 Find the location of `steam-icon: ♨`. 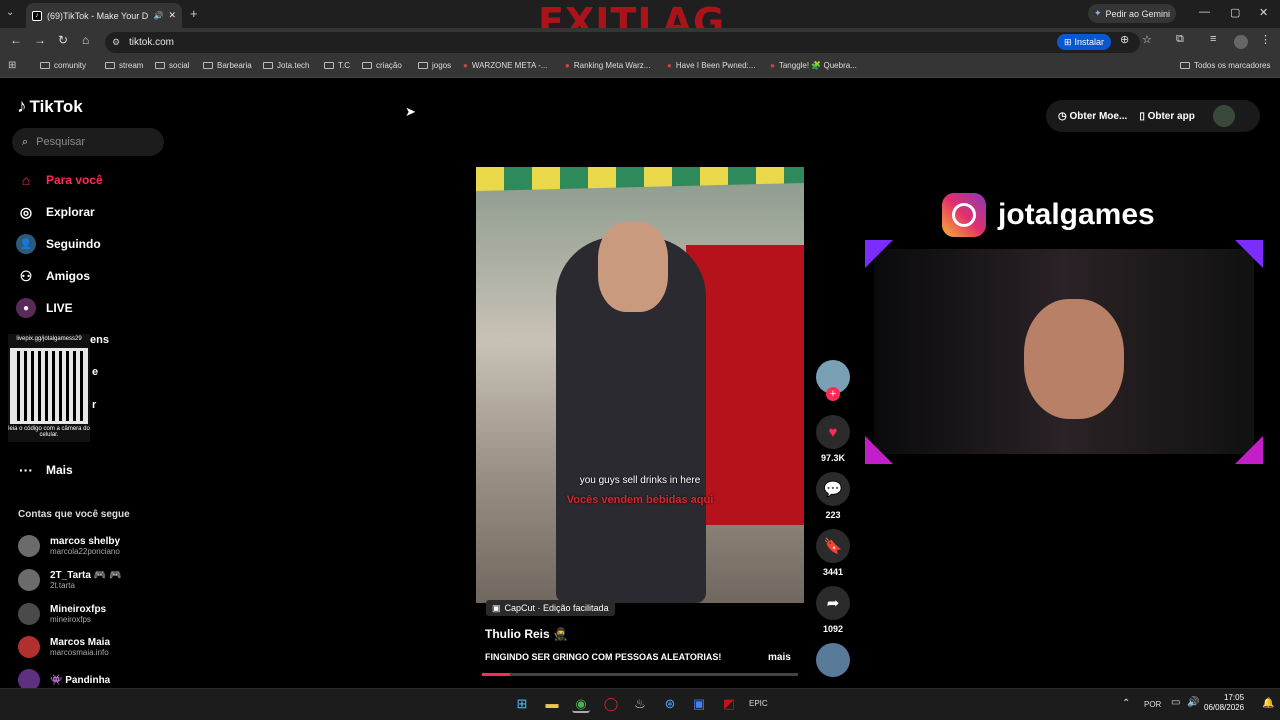

steam-icon: ♨ is located at coordinates (640, 704).